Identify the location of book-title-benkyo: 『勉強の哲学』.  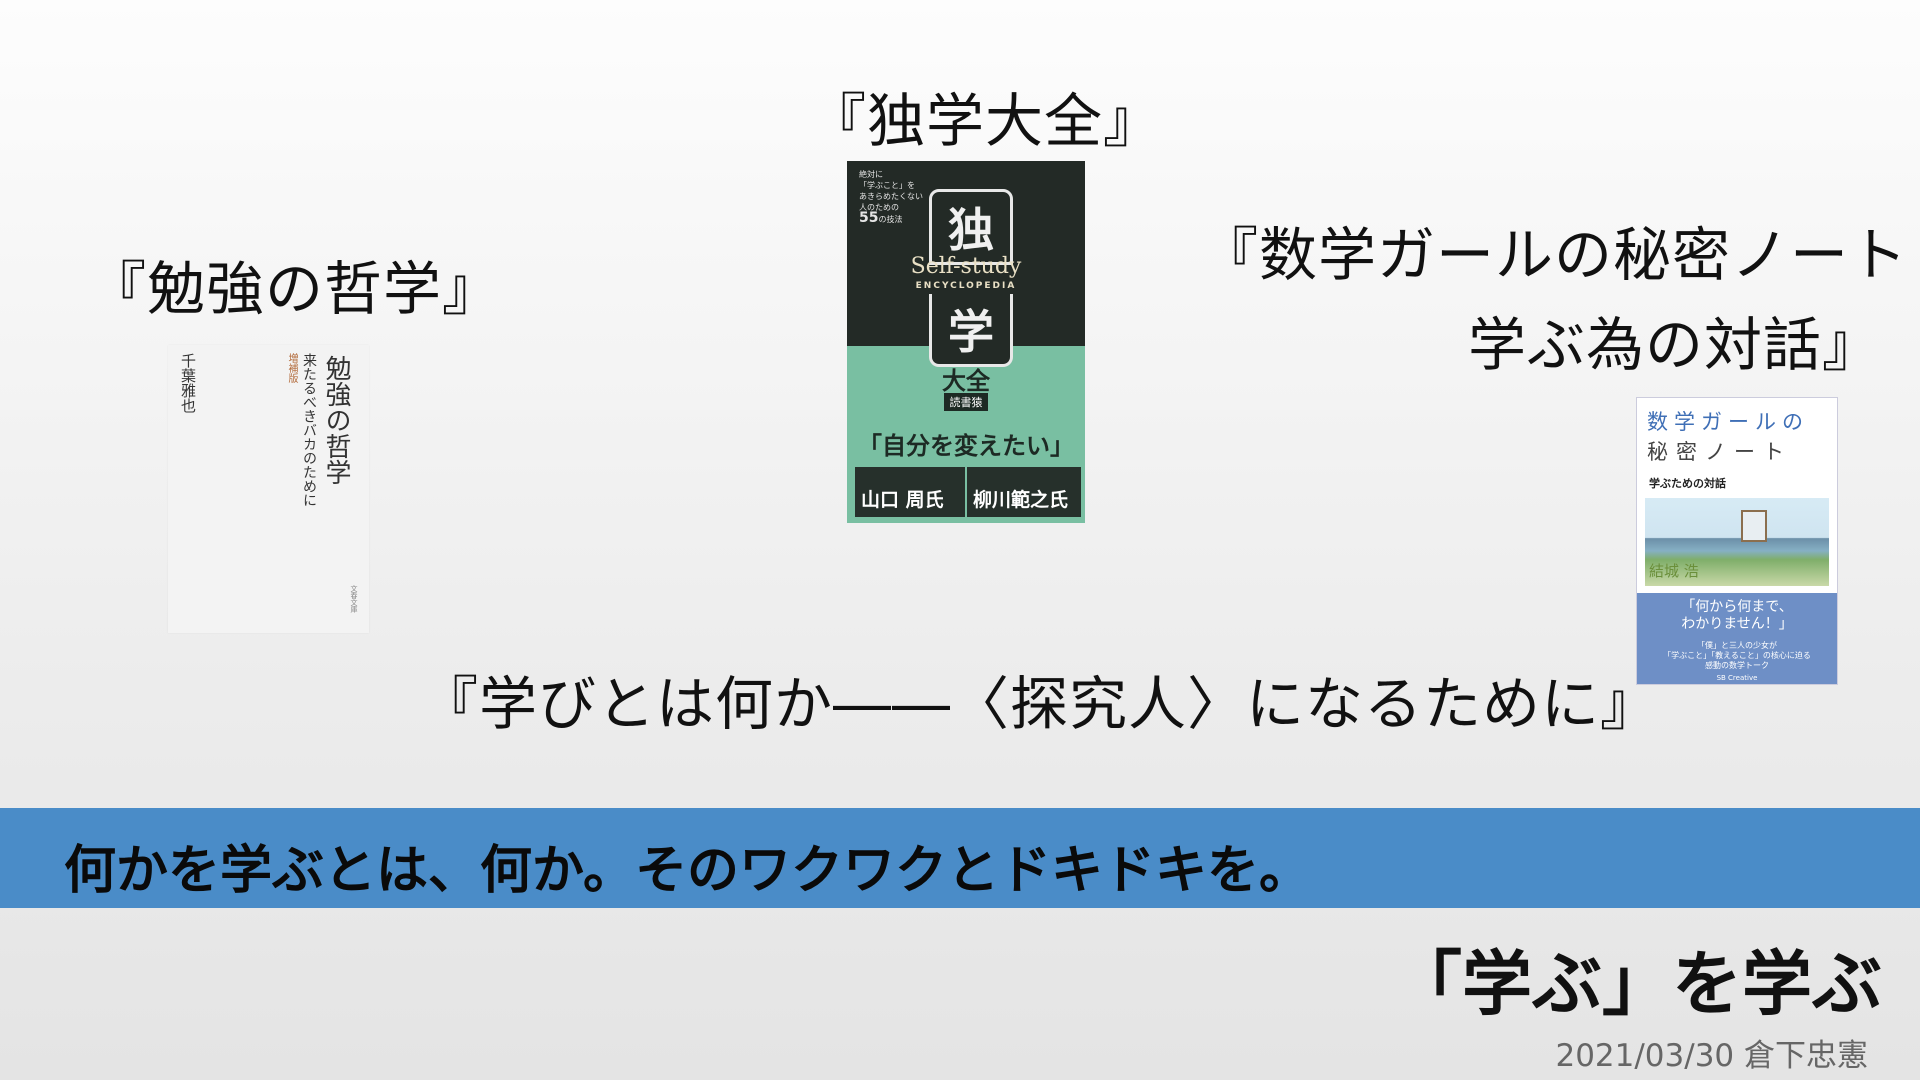
(295, 289).